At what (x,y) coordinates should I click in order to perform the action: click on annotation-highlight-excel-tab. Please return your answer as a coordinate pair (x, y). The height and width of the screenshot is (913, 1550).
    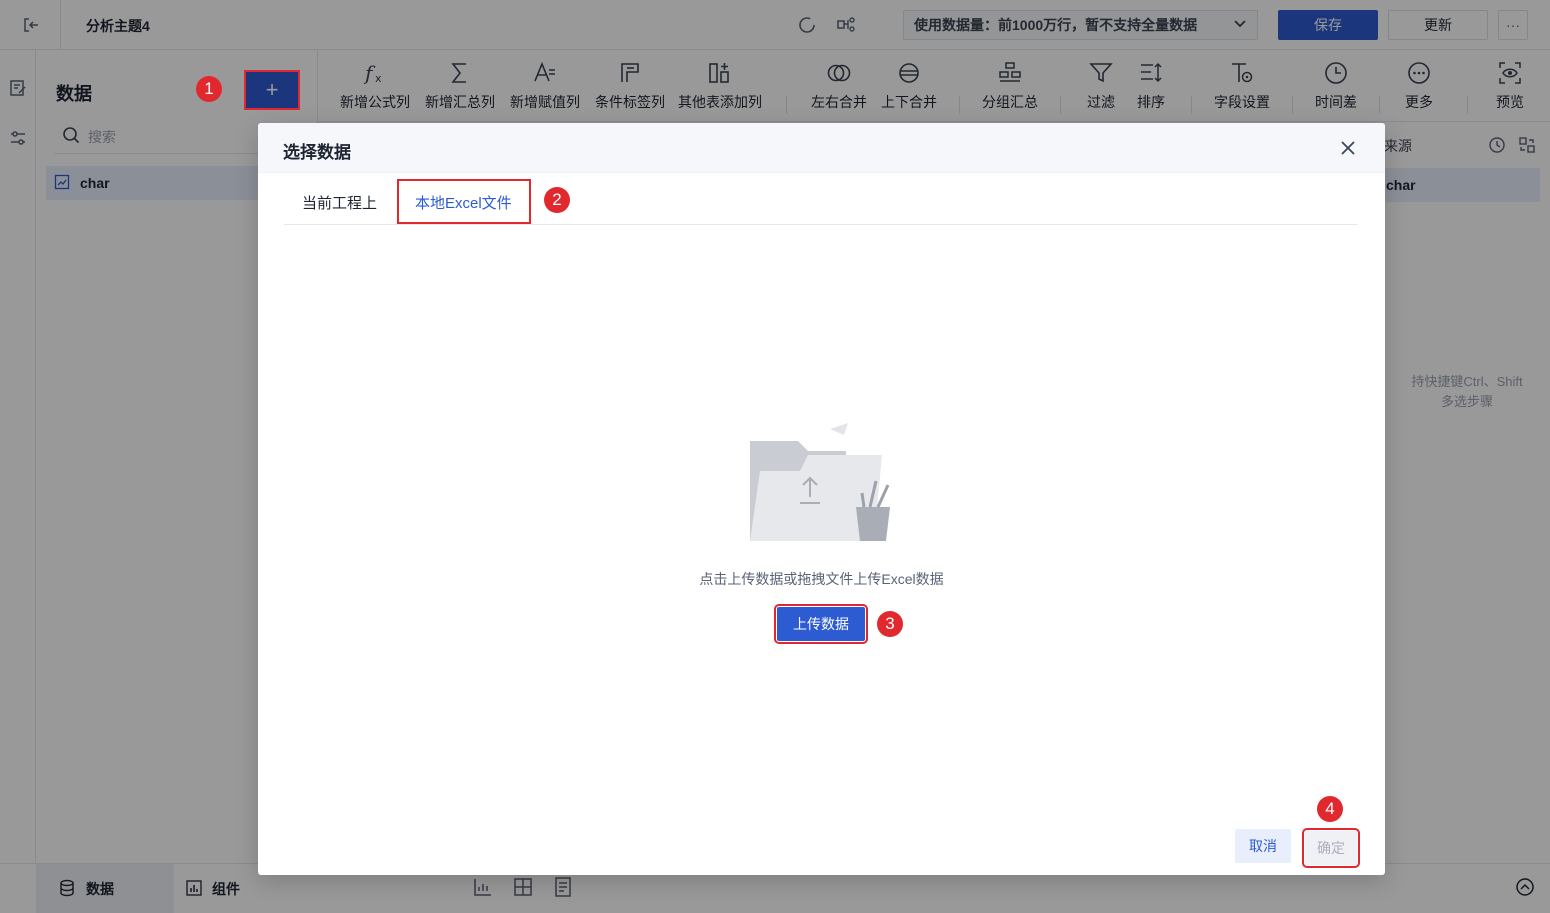
    Looking at the image, I should click on (464, 201).